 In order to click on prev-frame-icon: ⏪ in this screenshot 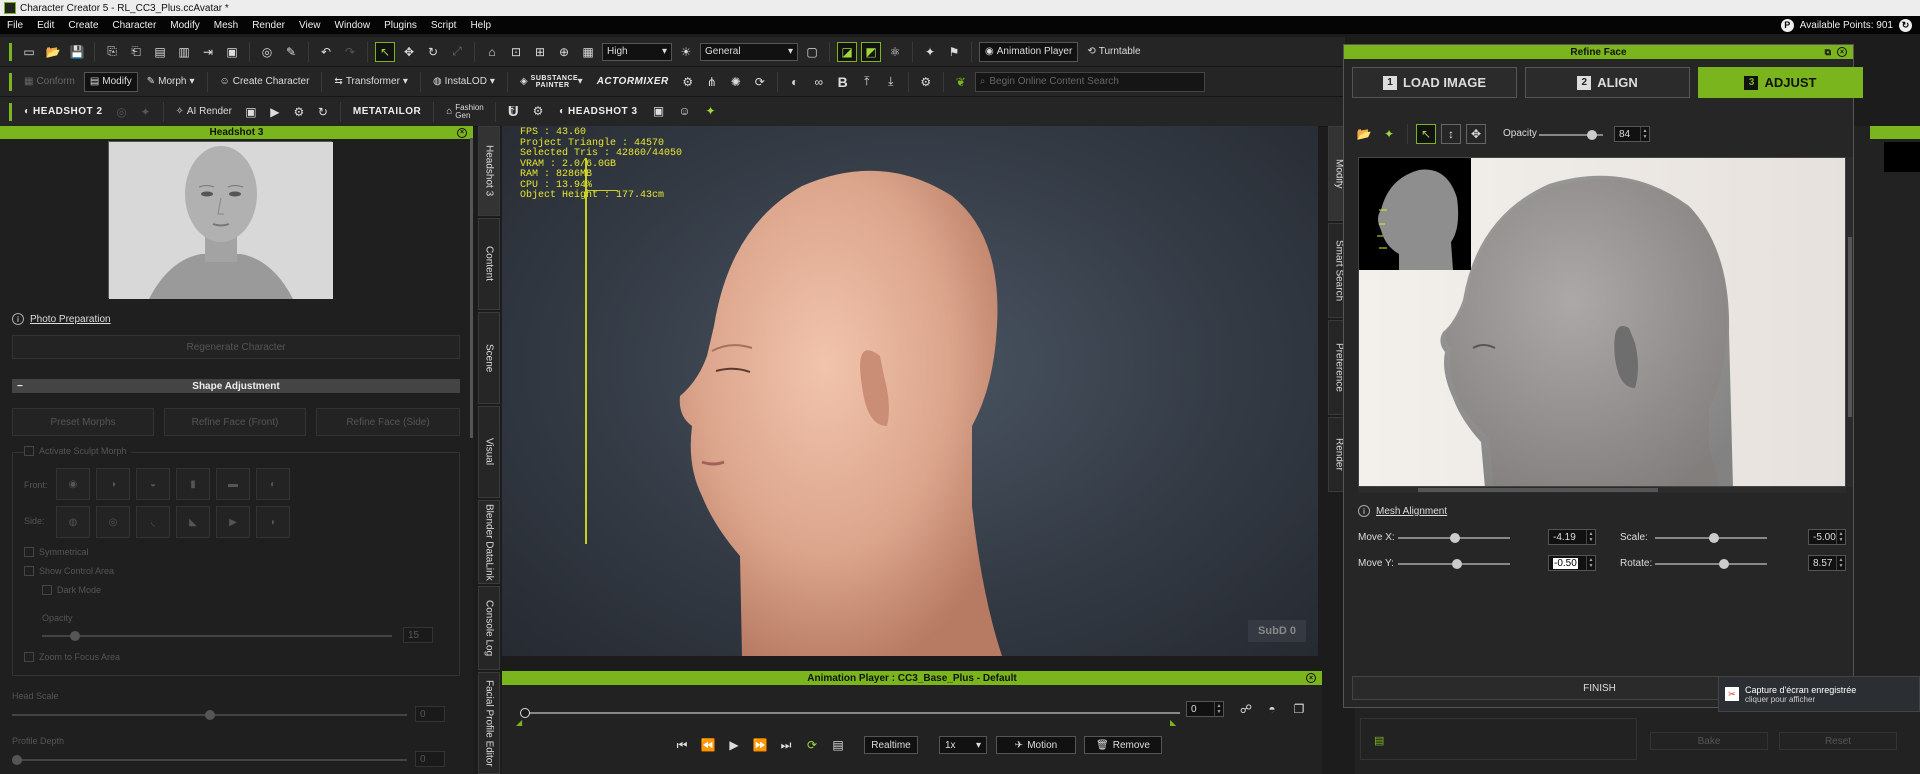, I will do `click(708, 745)`.